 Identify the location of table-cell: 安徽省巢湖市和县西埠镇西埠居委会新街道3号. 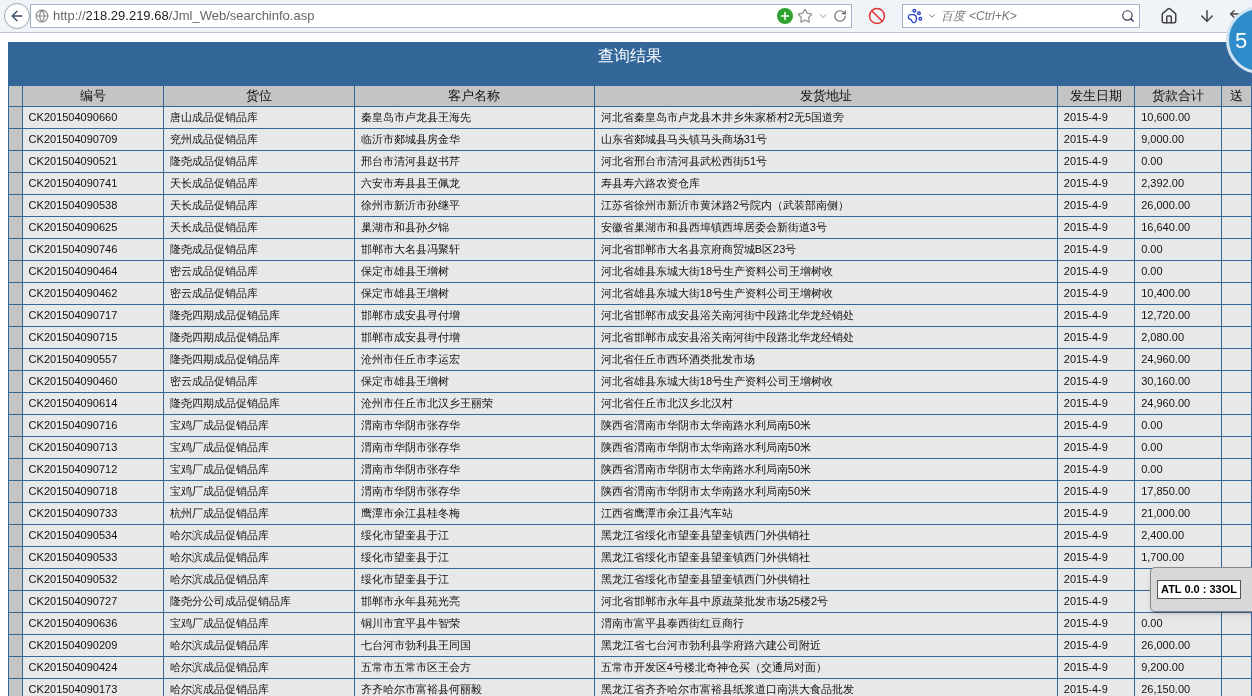
(826, 227).